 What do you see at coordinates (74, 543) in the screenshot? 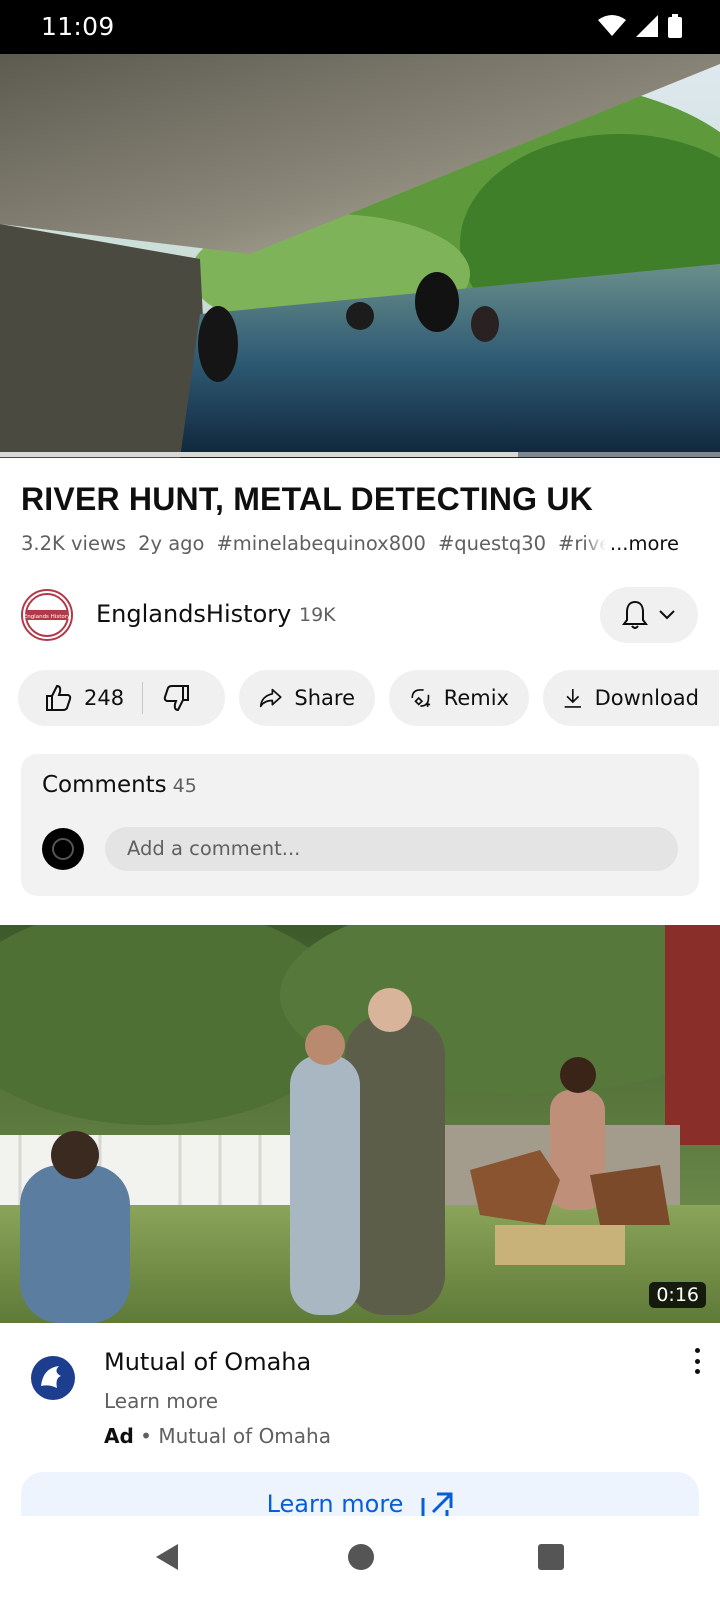
I see `view-count: 3.2K views` at bounding box center [74, 543].